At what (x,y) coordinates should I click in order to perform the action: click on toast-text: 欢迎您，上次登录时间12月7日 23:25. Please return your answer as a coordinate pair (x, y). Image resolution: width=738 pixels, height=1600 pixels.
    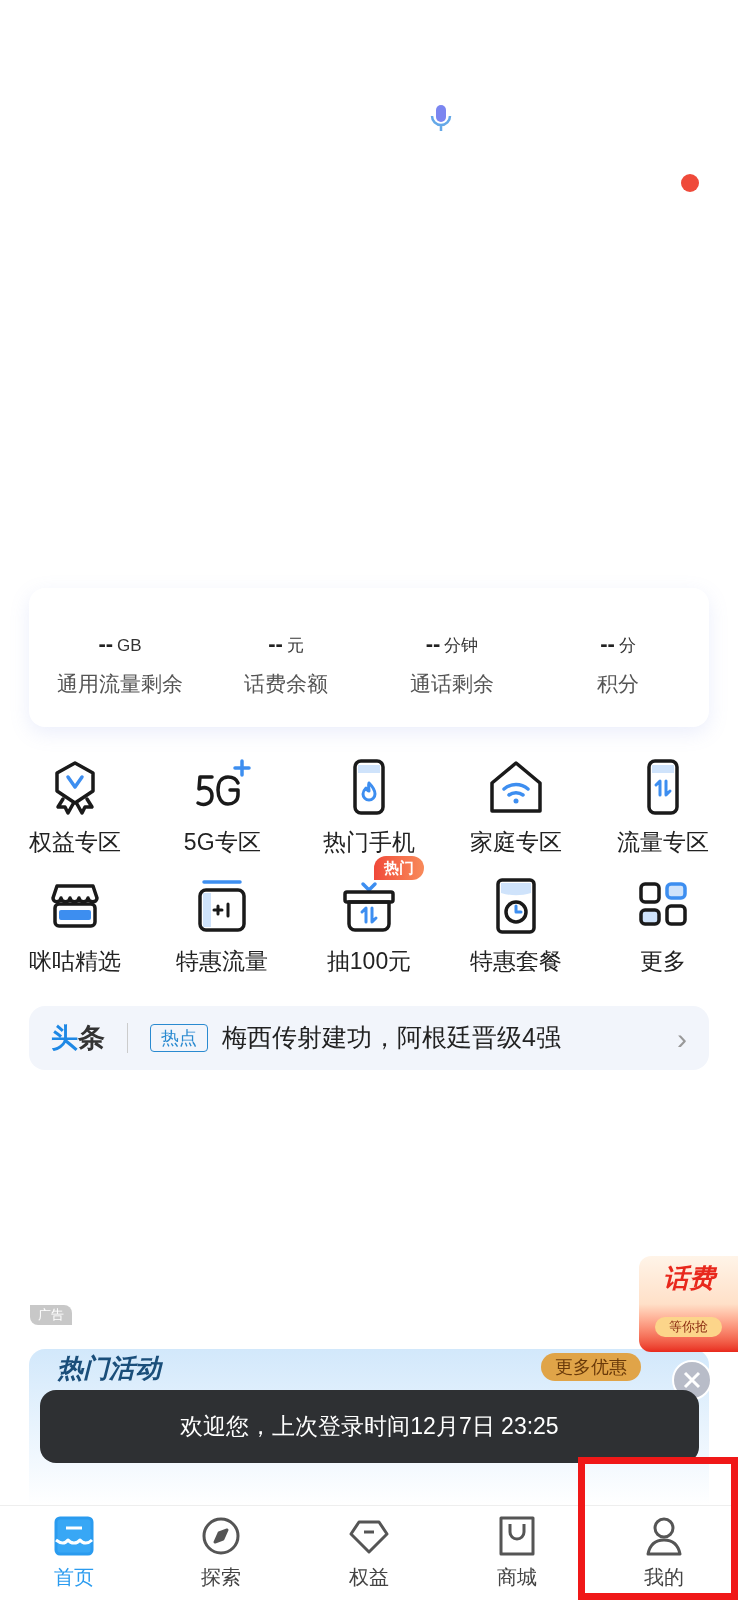
    Looking at the image, I should click on (369, 1427).